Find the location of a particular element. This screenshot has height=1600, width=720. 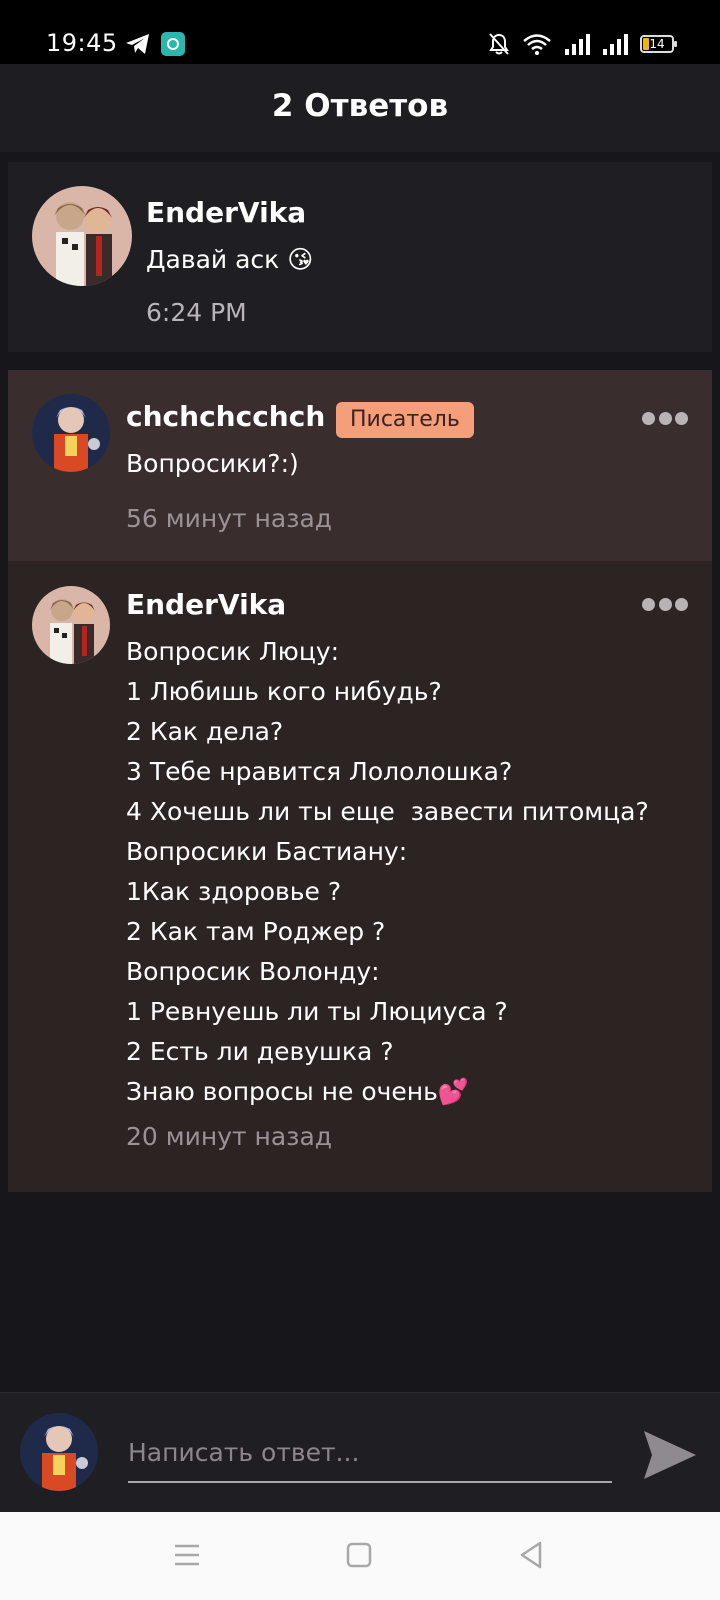

comment-text: Вопросики?:) is located at coordinates (212, 463).